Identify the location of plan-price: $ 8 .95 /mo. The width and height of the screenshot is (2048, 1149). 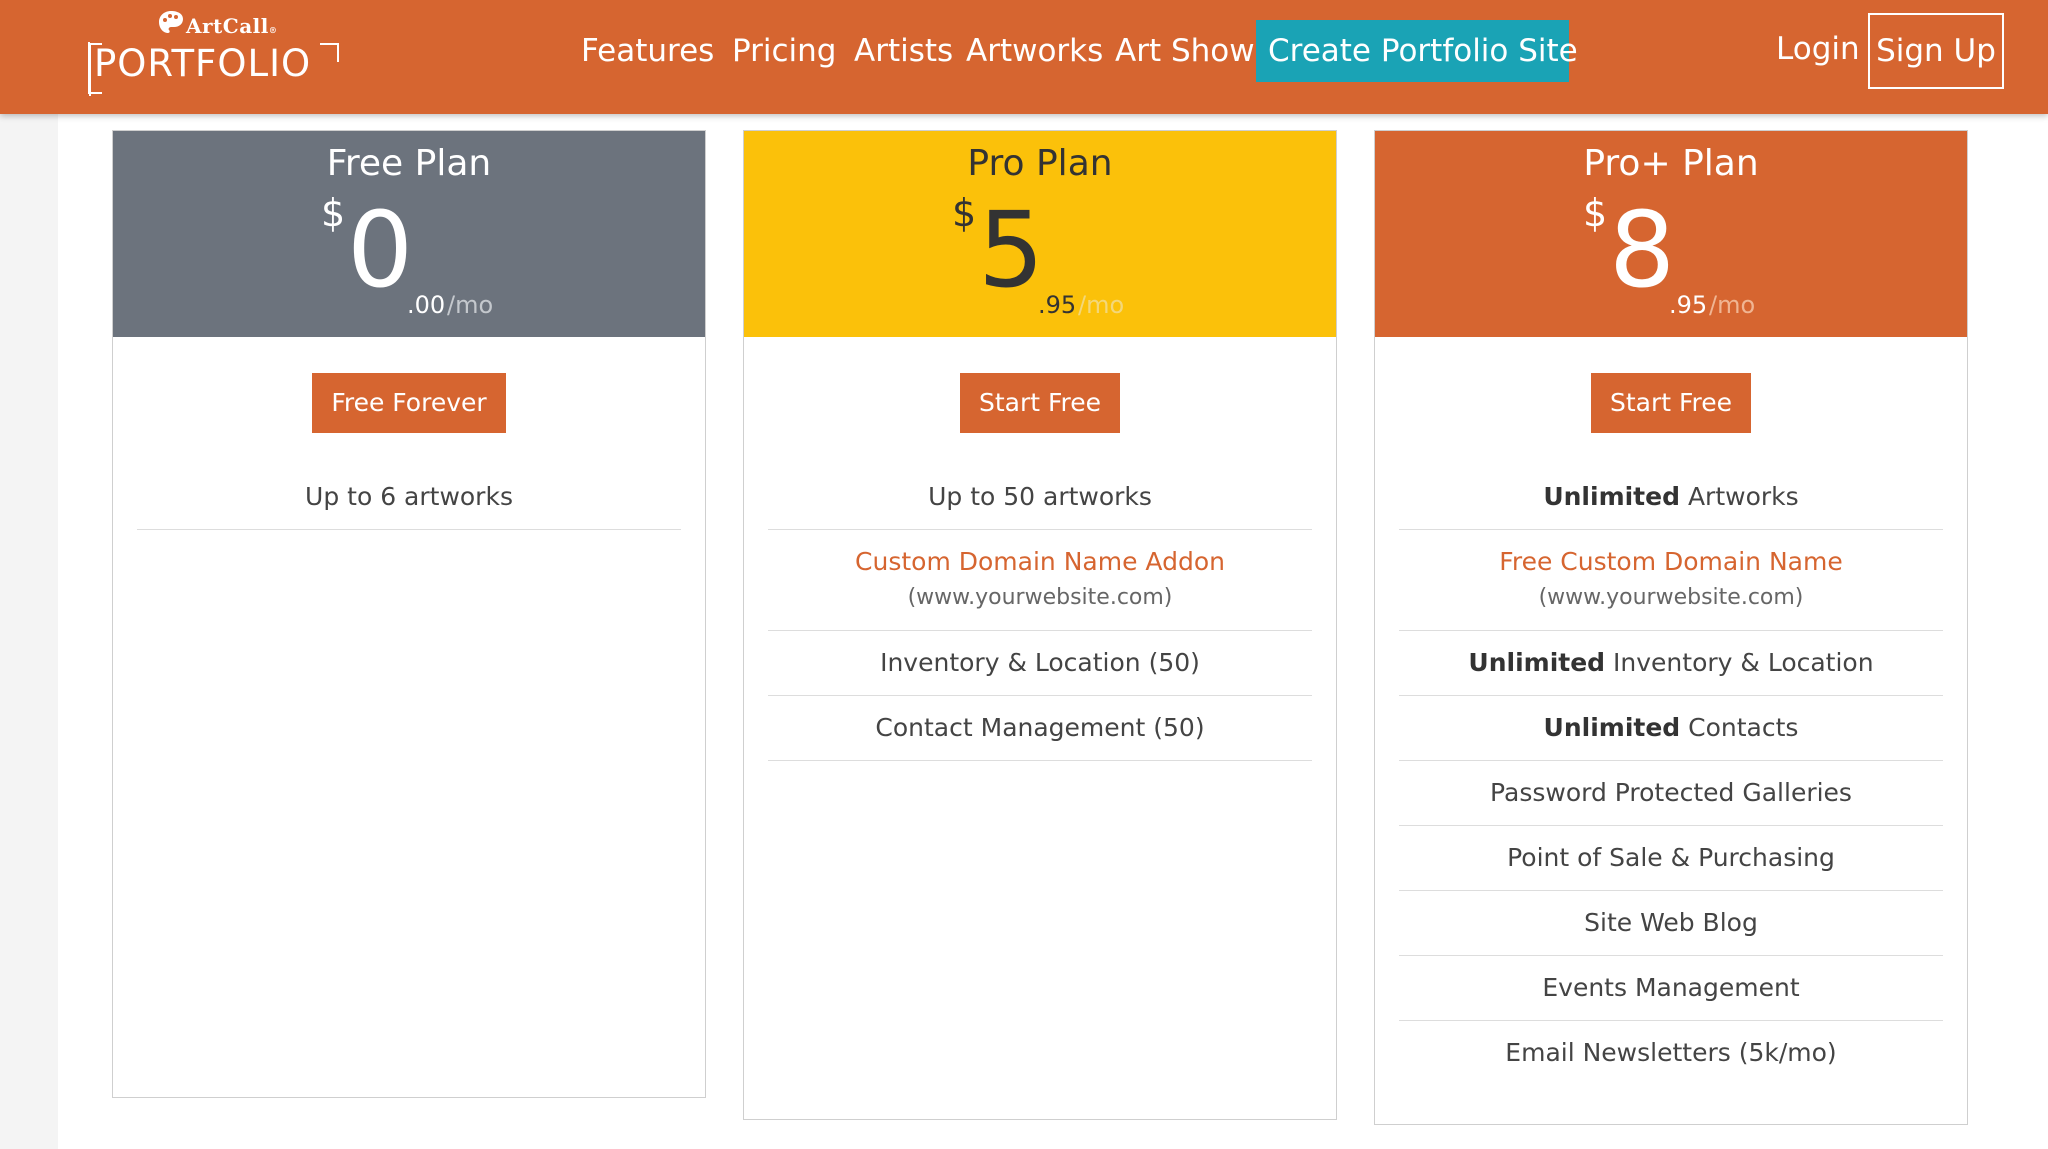
(1671, 255).